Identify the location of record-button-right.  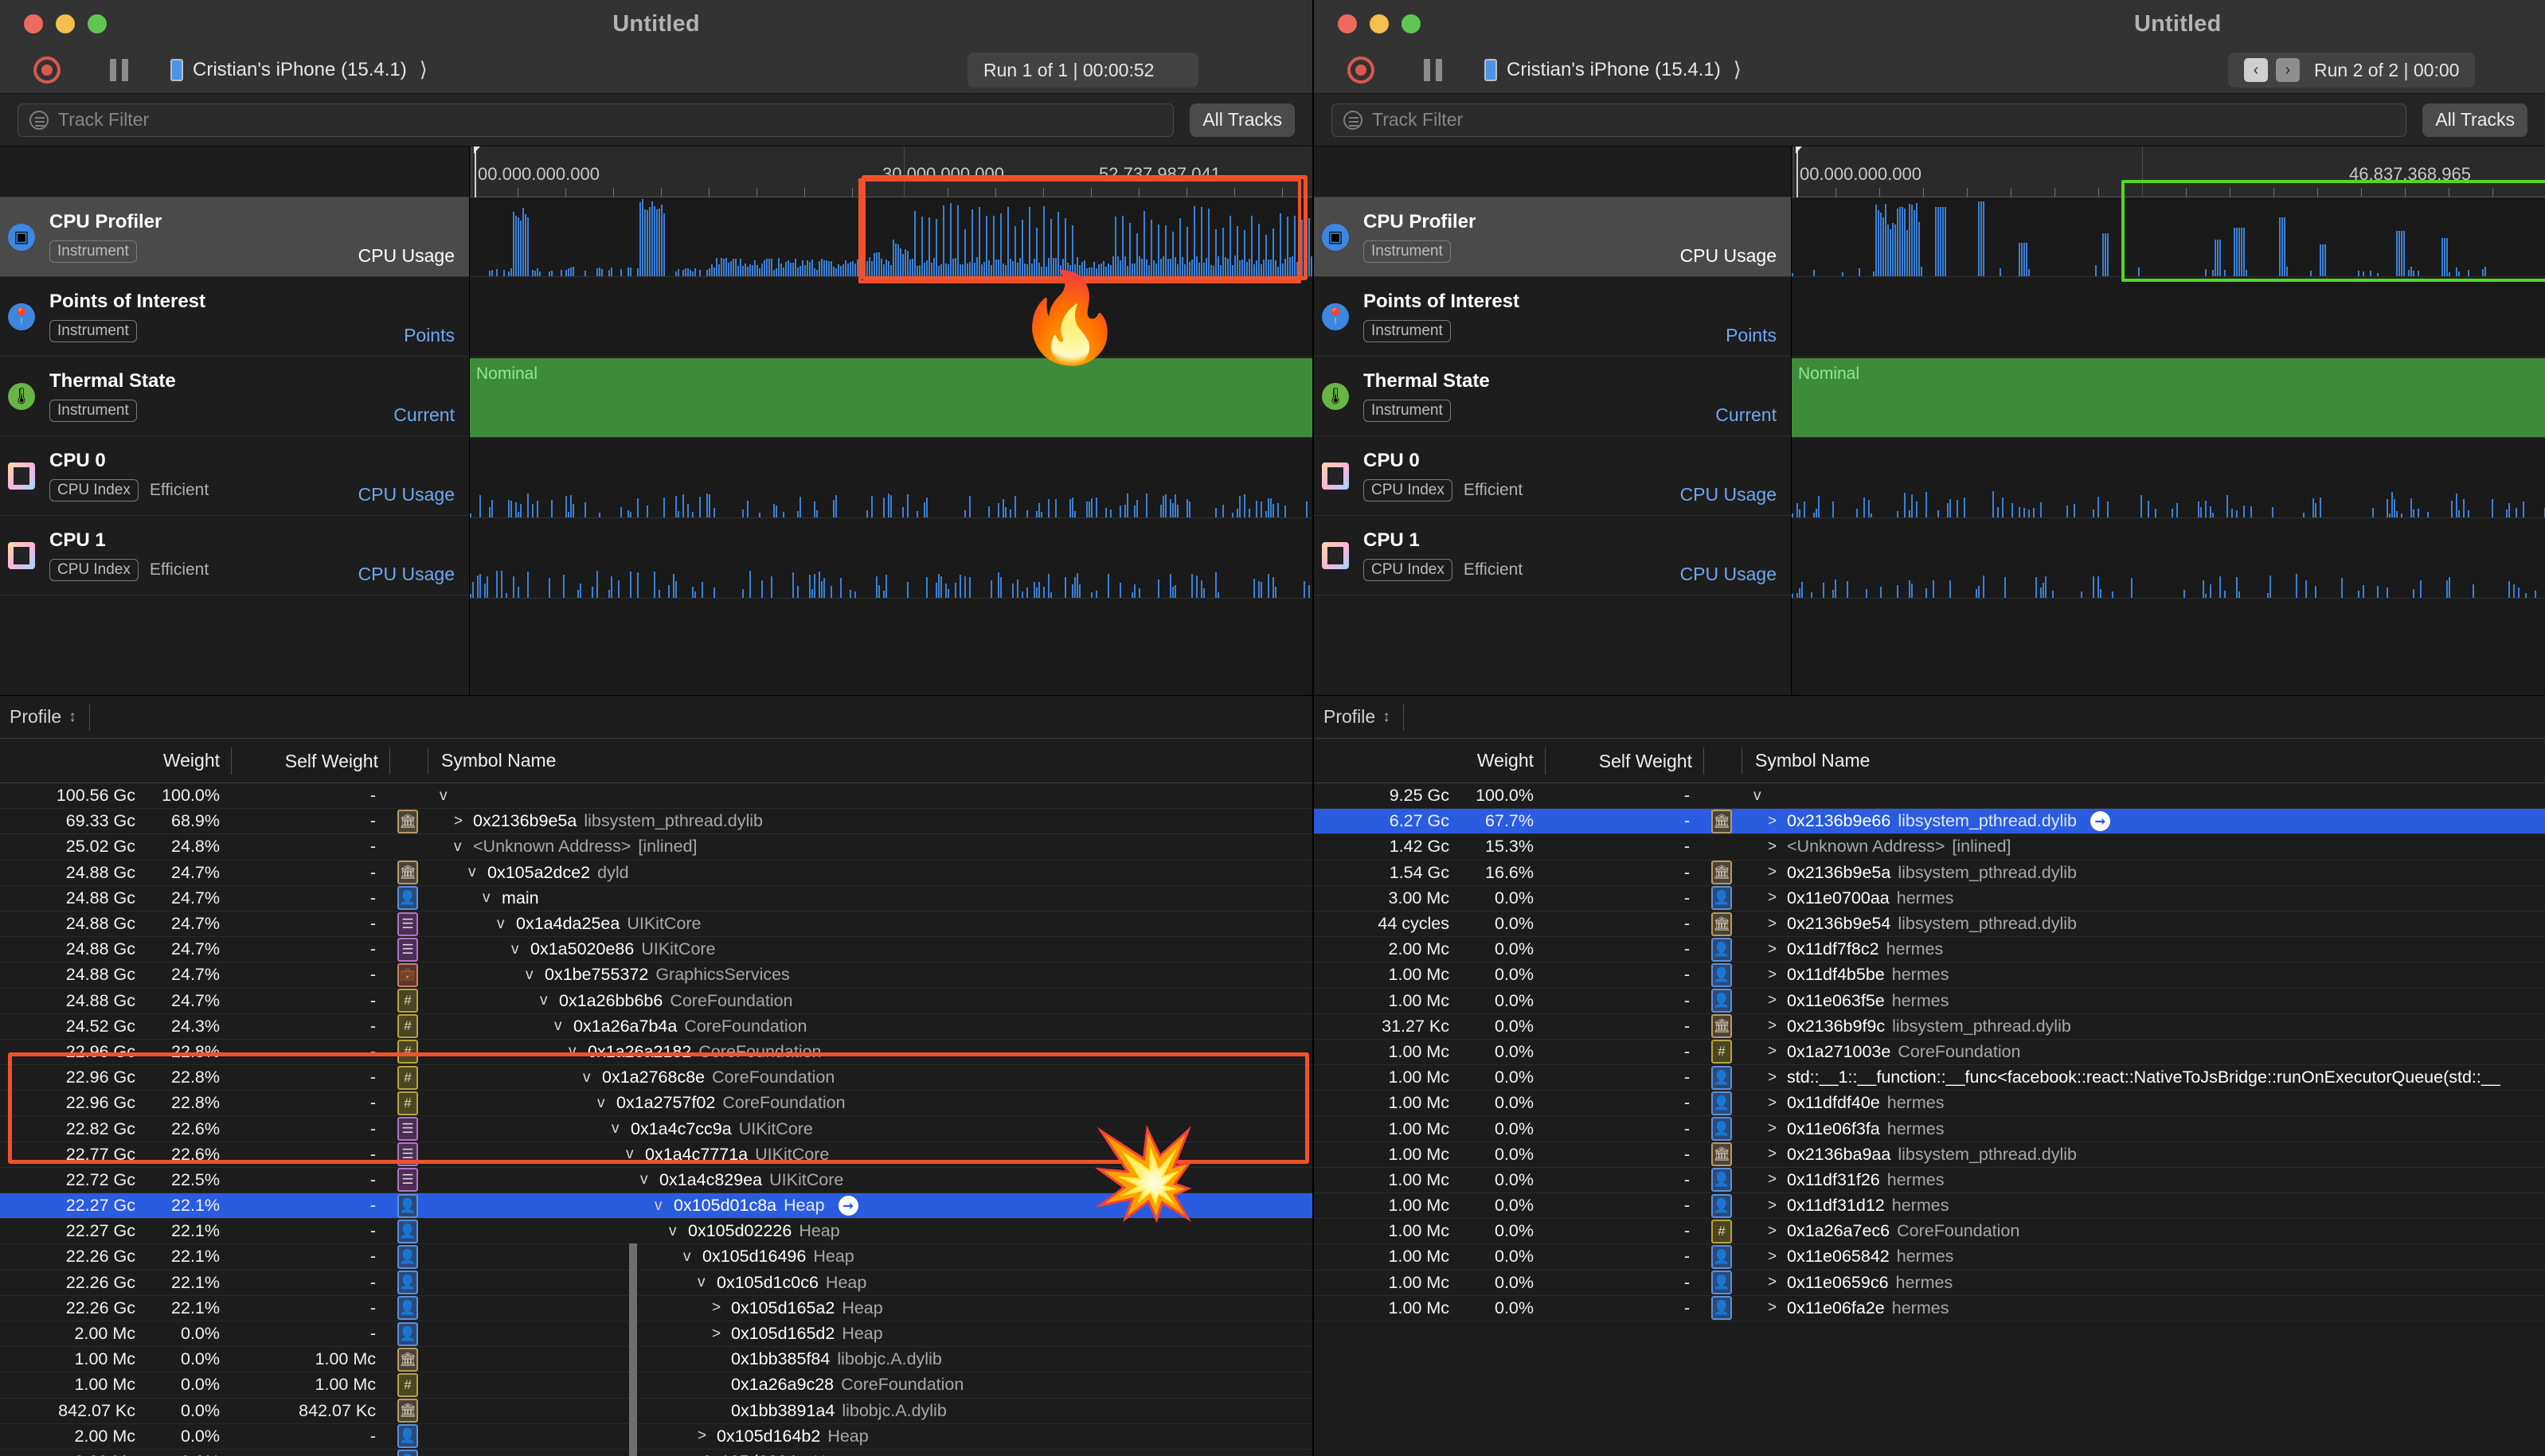
(1360, 70).